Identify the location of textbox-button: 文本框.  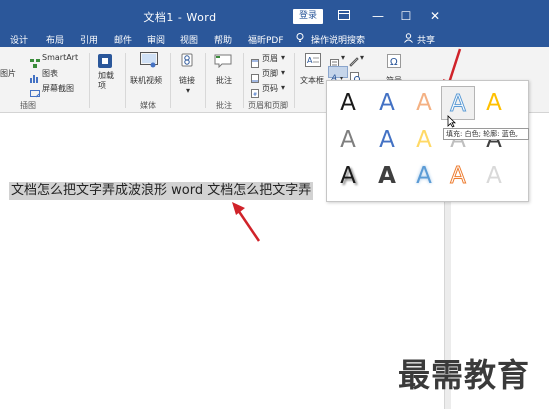
(312, 80).